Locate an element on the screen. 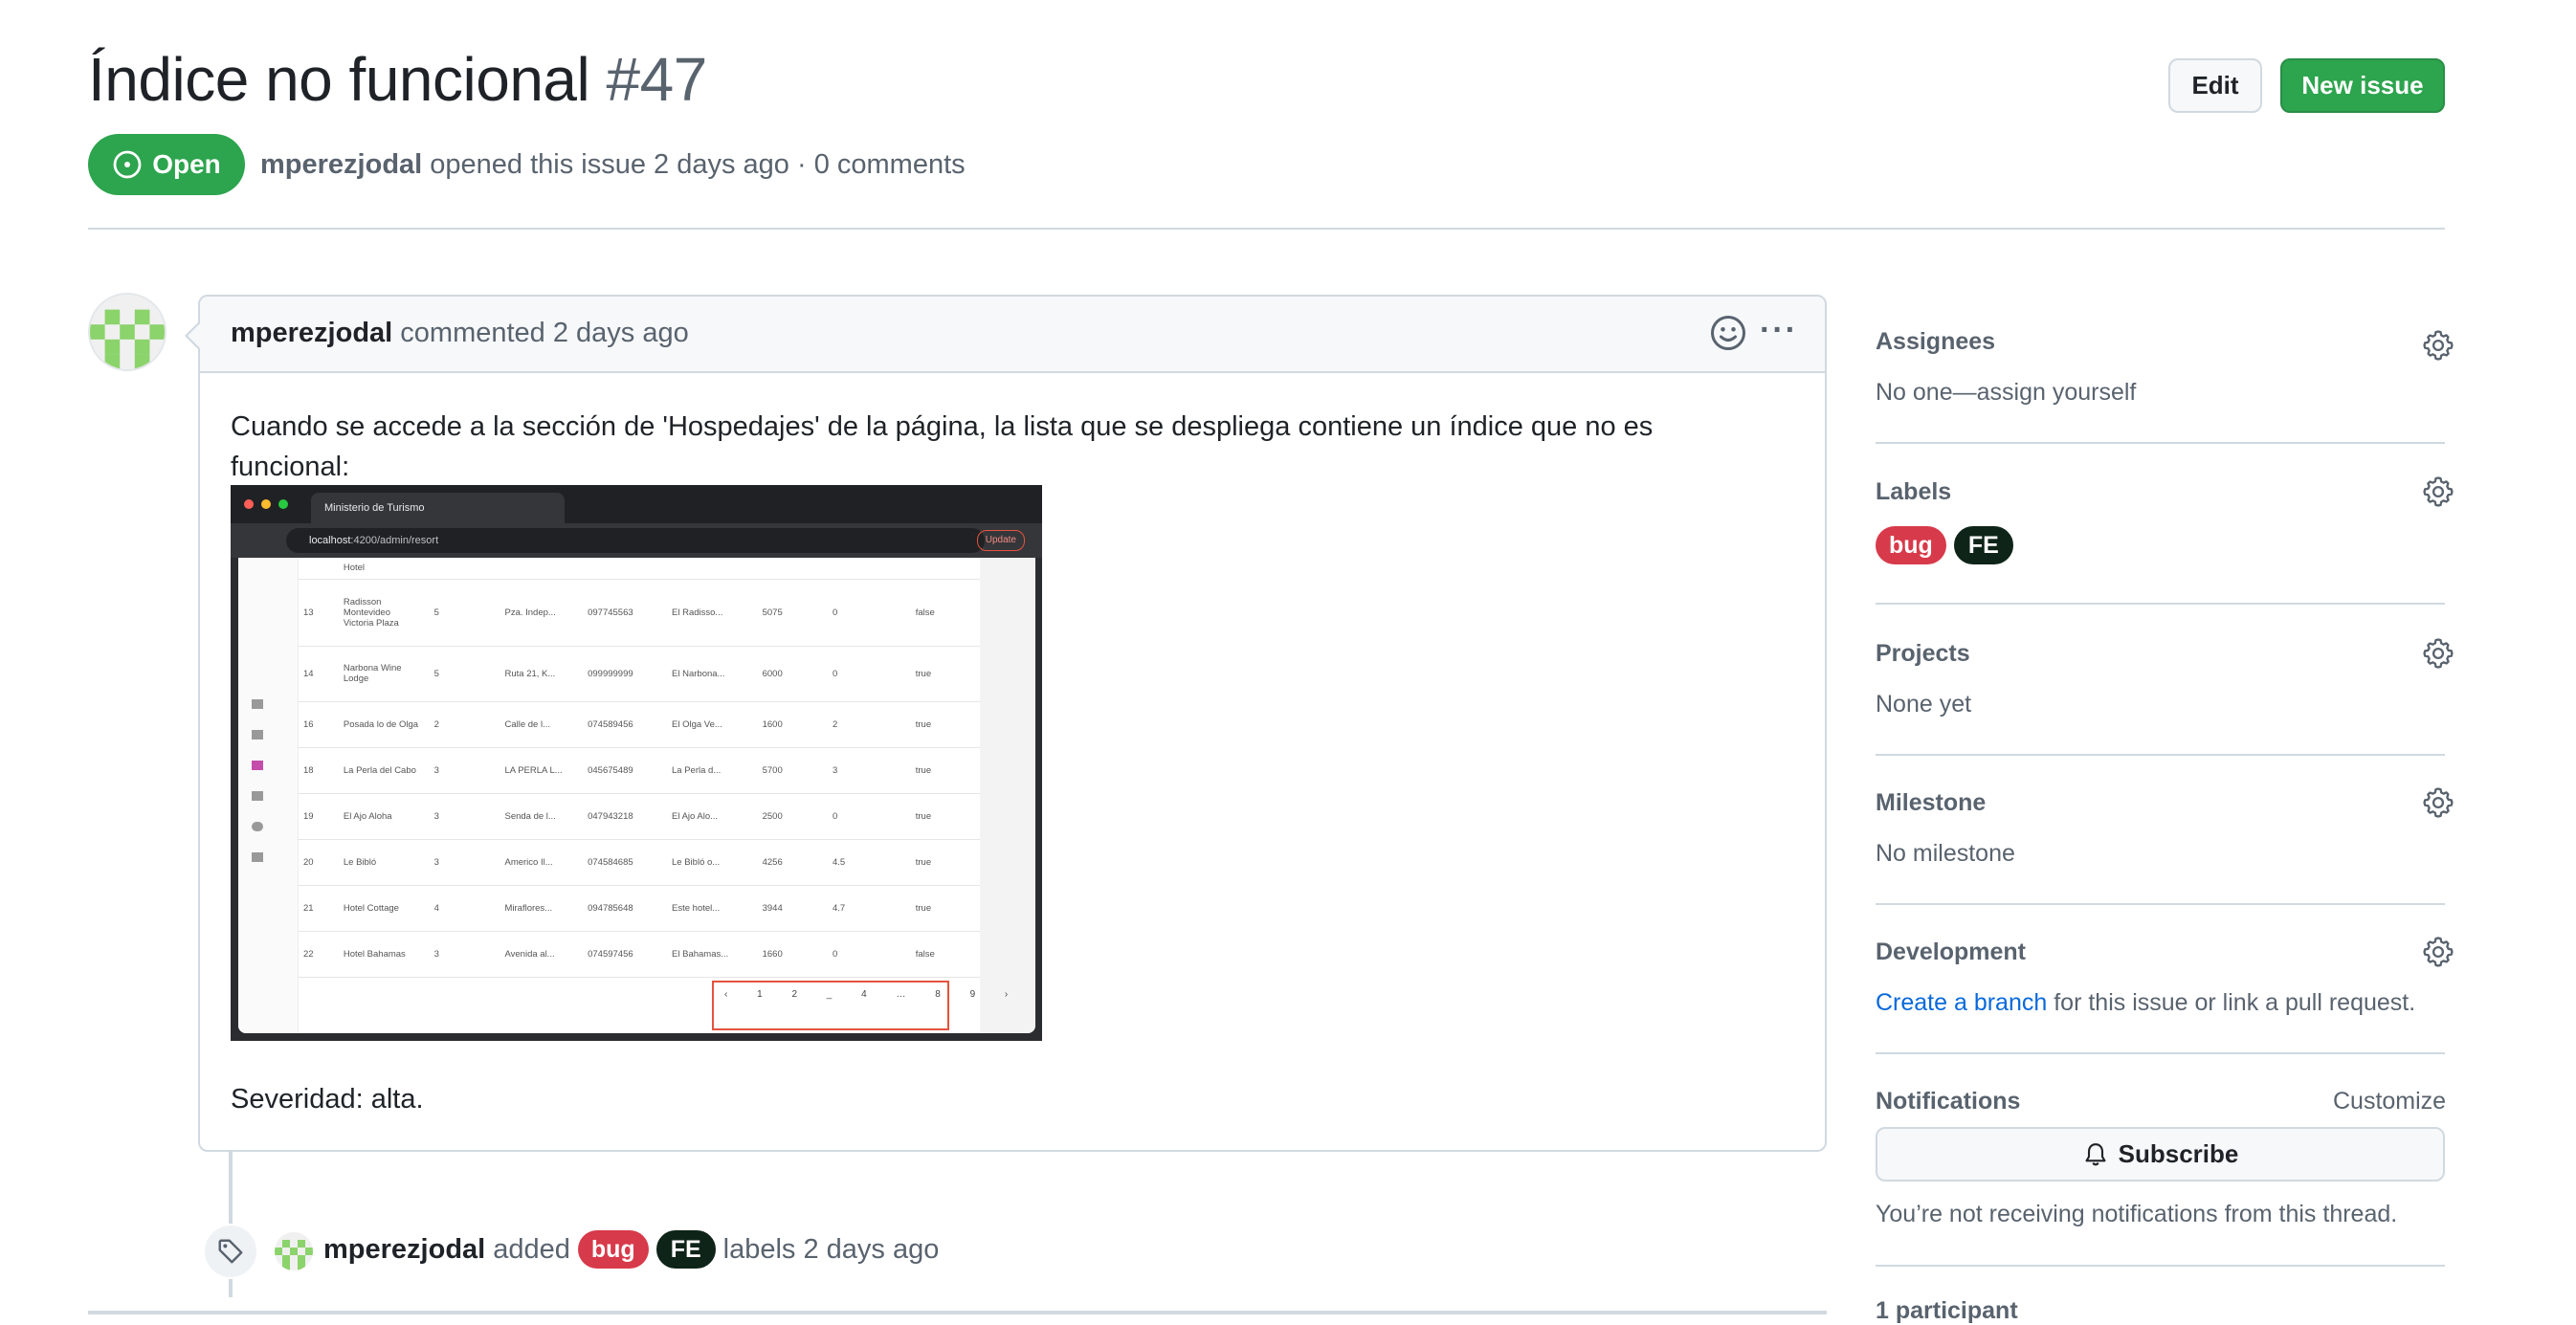 This screenshot has width=2576, height=1325. issue-opened-icon is located at coordinates (127, 164).